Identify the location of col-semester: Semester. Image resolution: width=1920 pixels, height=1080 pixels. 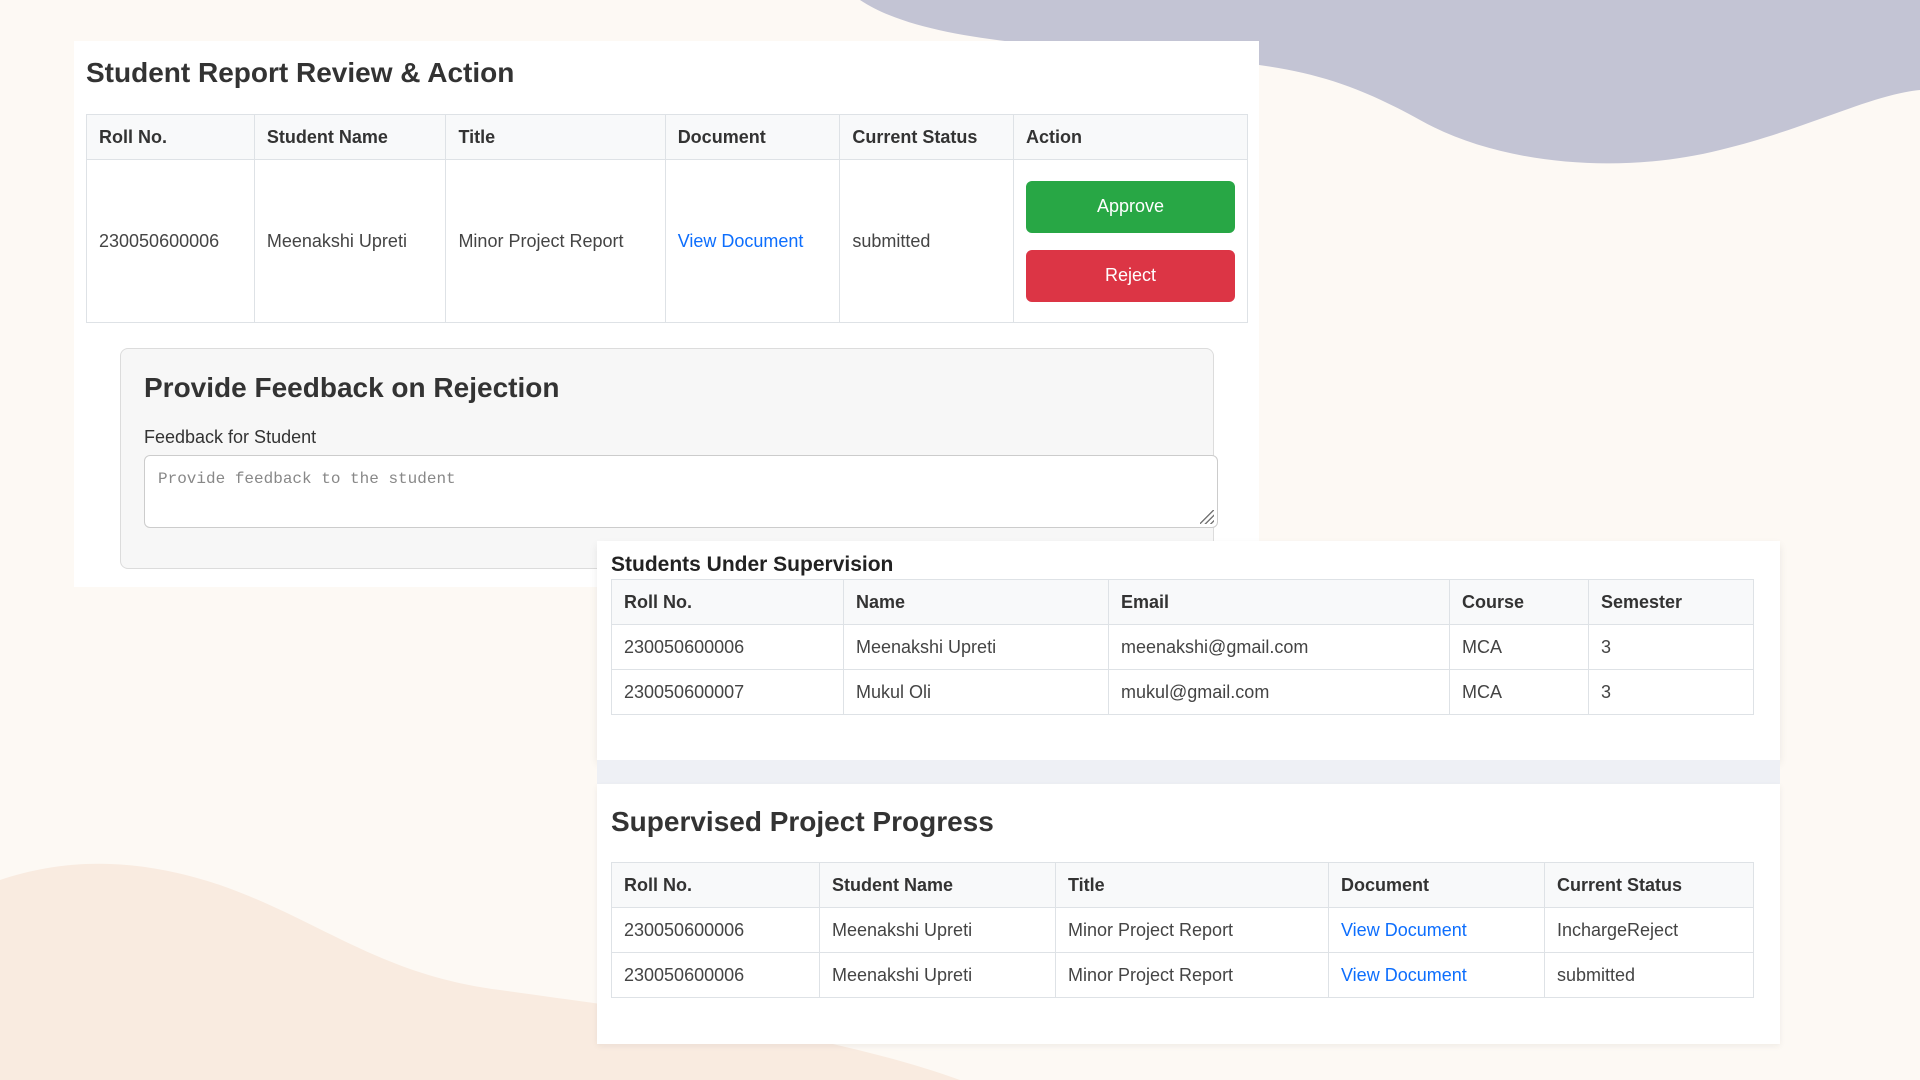
(1671, 602).